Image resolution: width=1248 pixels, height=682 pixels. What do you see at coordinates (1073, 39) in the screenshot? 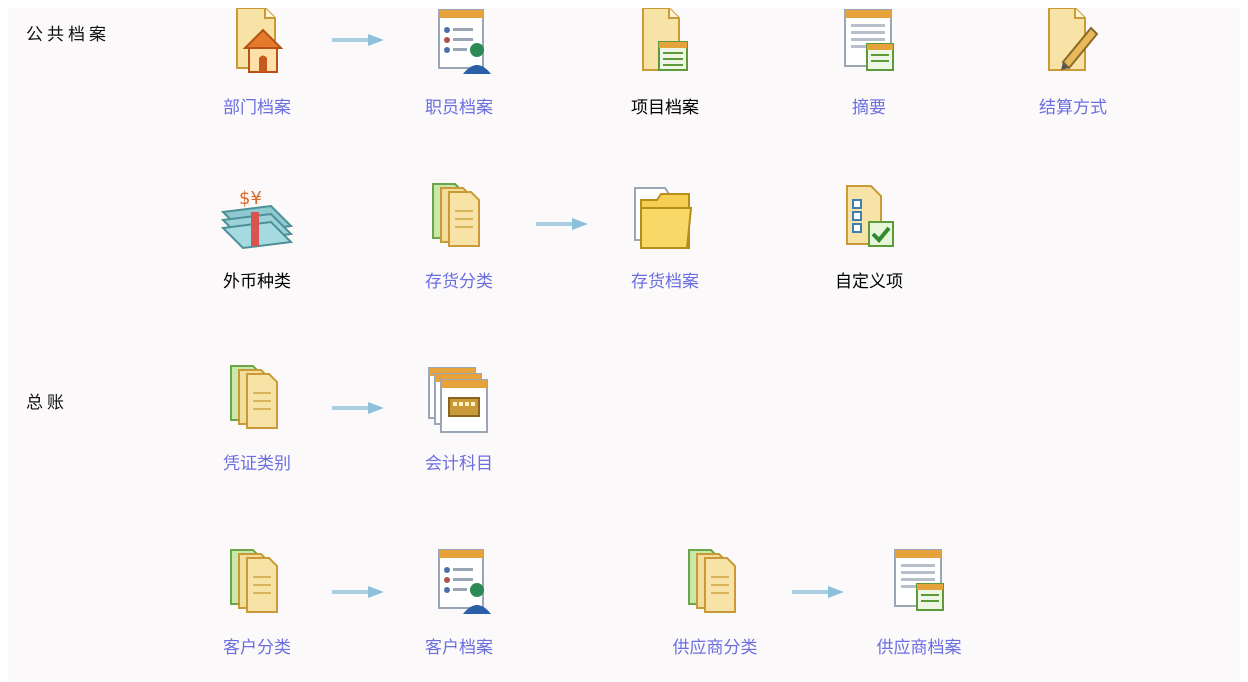
I see `settlement-pencil-icon` at bounding box center [1073, 39].